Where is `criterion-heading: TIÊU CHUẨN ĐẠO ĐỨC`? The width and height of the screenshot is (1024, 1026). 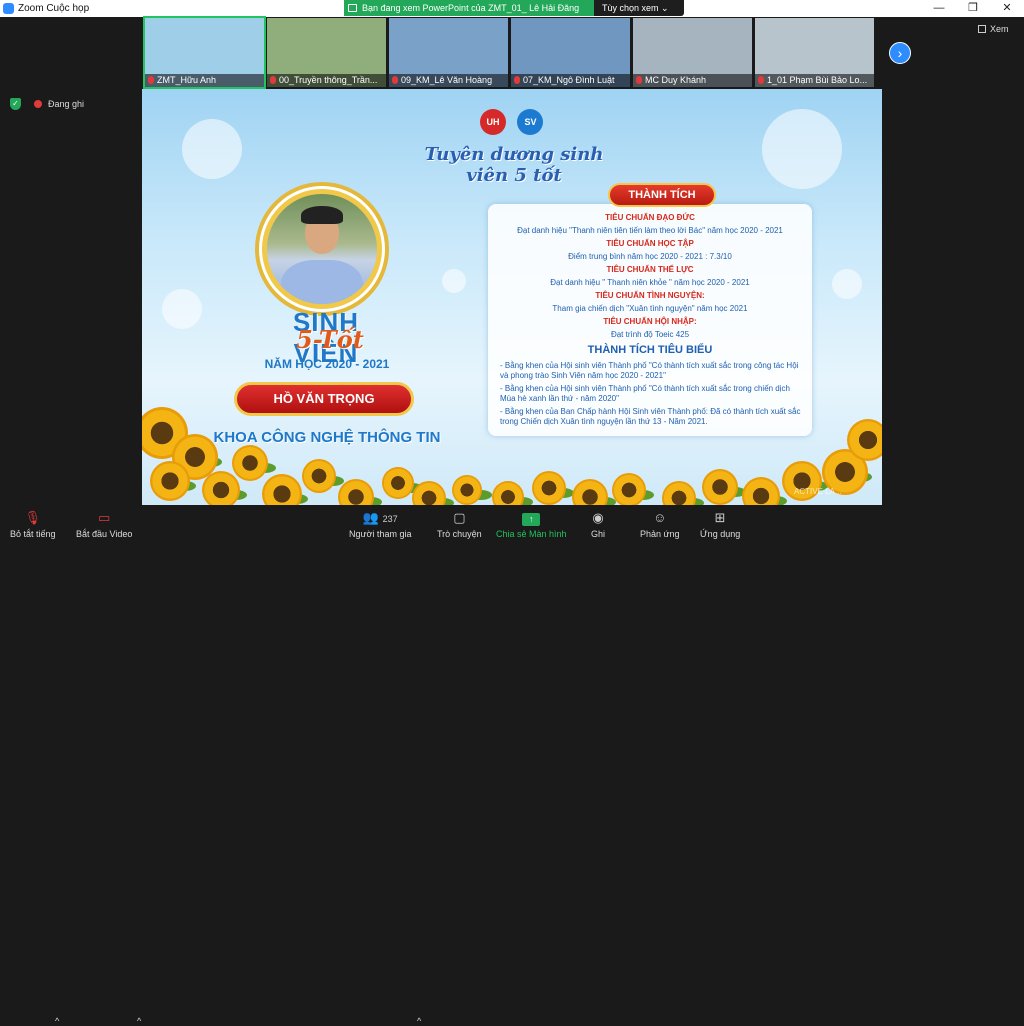
criterion-heading: TIÊU CHUẨN ĐẠO ĐỨC is located at coordinates (650, 218).